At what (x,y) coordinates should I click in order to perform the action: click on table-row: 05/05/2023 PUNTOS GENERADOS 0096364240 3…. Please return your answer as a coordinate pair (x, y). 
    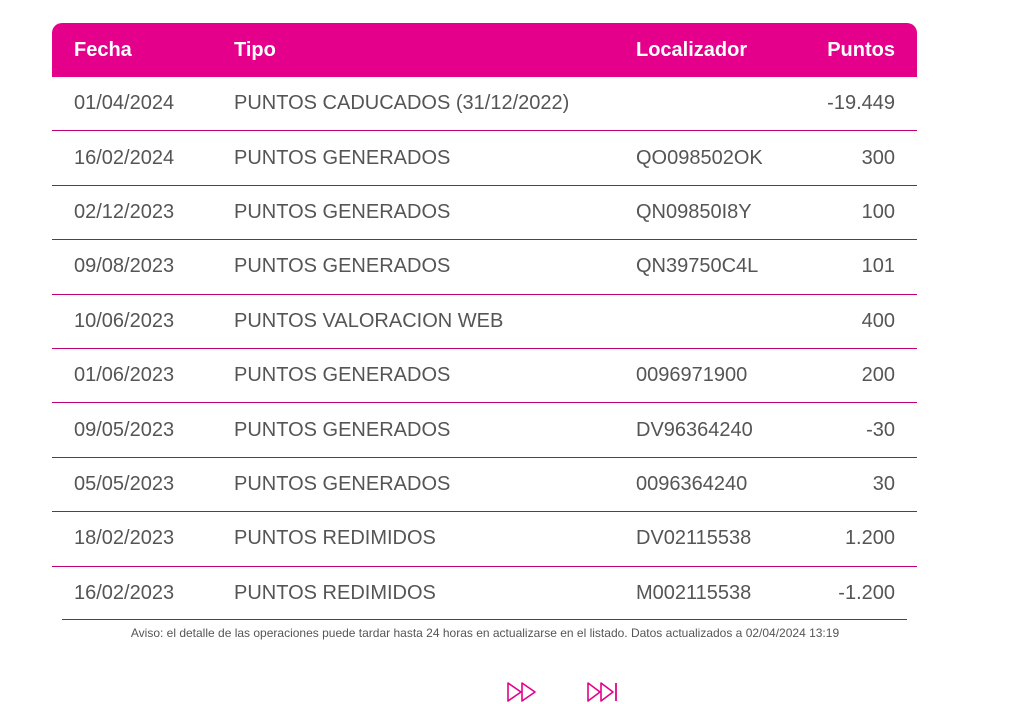
    Looking at the image, I should click on (484, 485).